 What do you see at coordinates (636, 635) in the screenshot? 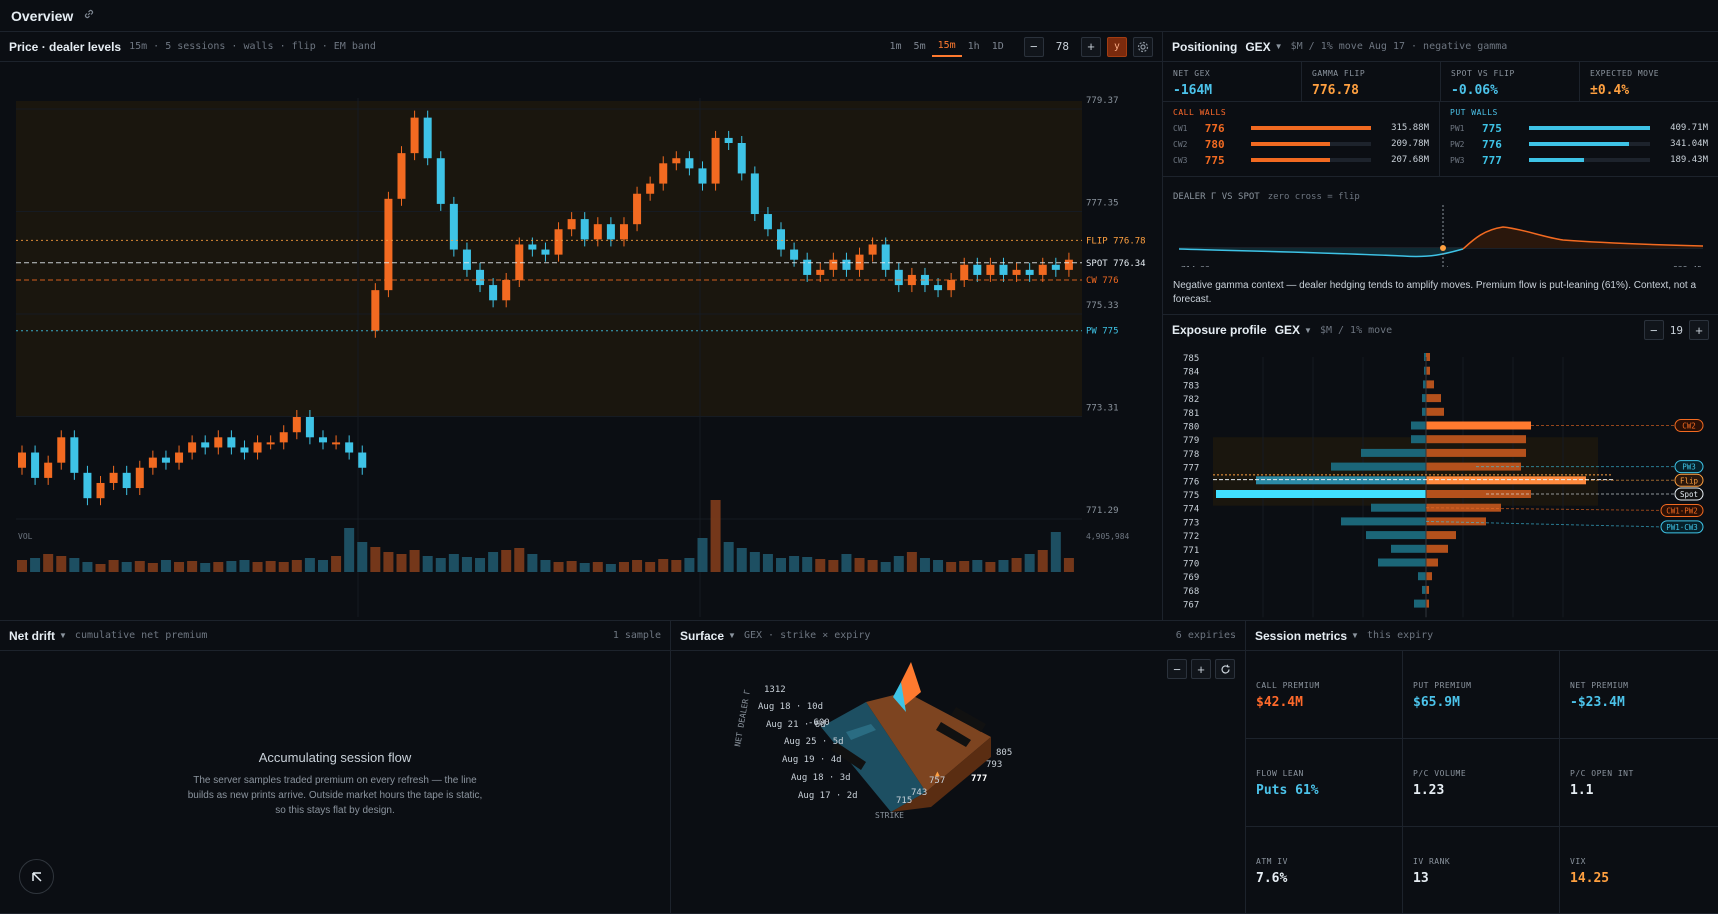
I see `net-drift-sample-count: 1 sample` at bounding box center [636, 635].